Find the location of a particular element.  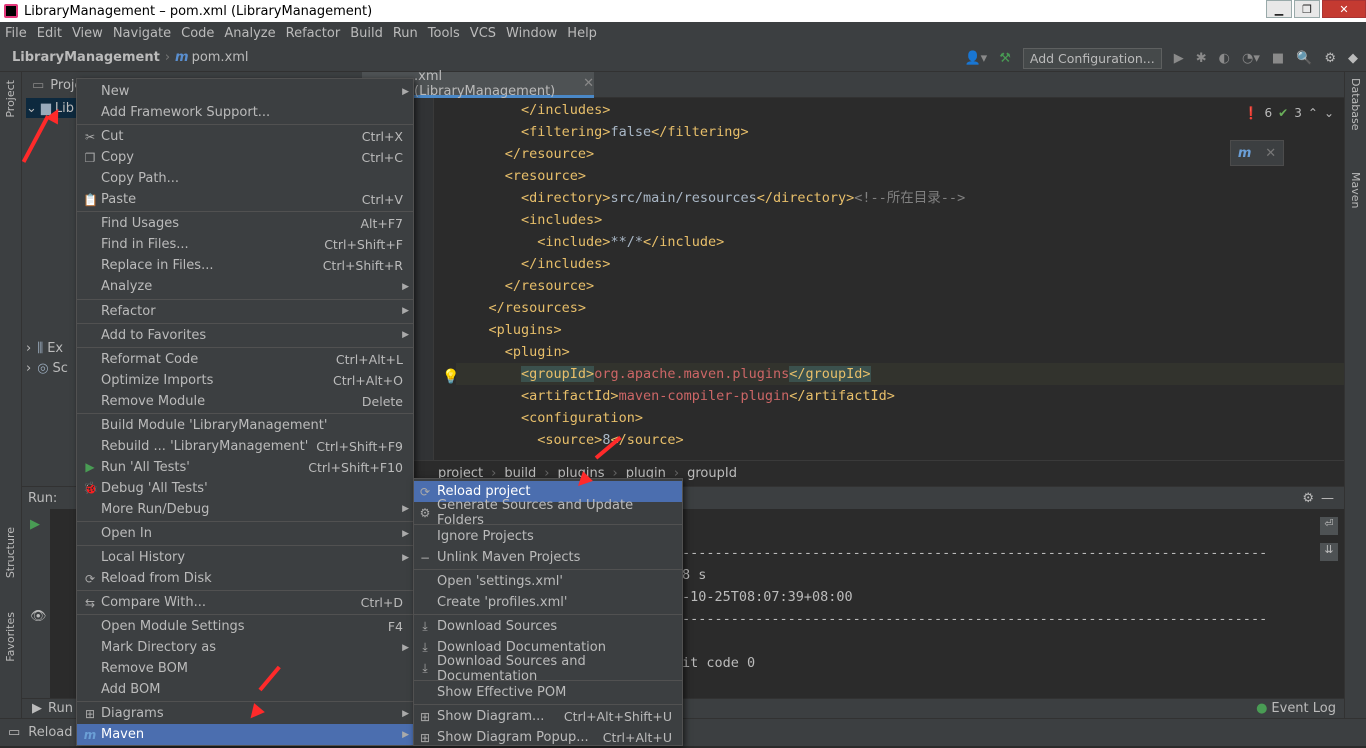

inspections-widget: ❗ 6 ✔ 3 ⌃ ⌄ is located at coordinates (1289, 113).